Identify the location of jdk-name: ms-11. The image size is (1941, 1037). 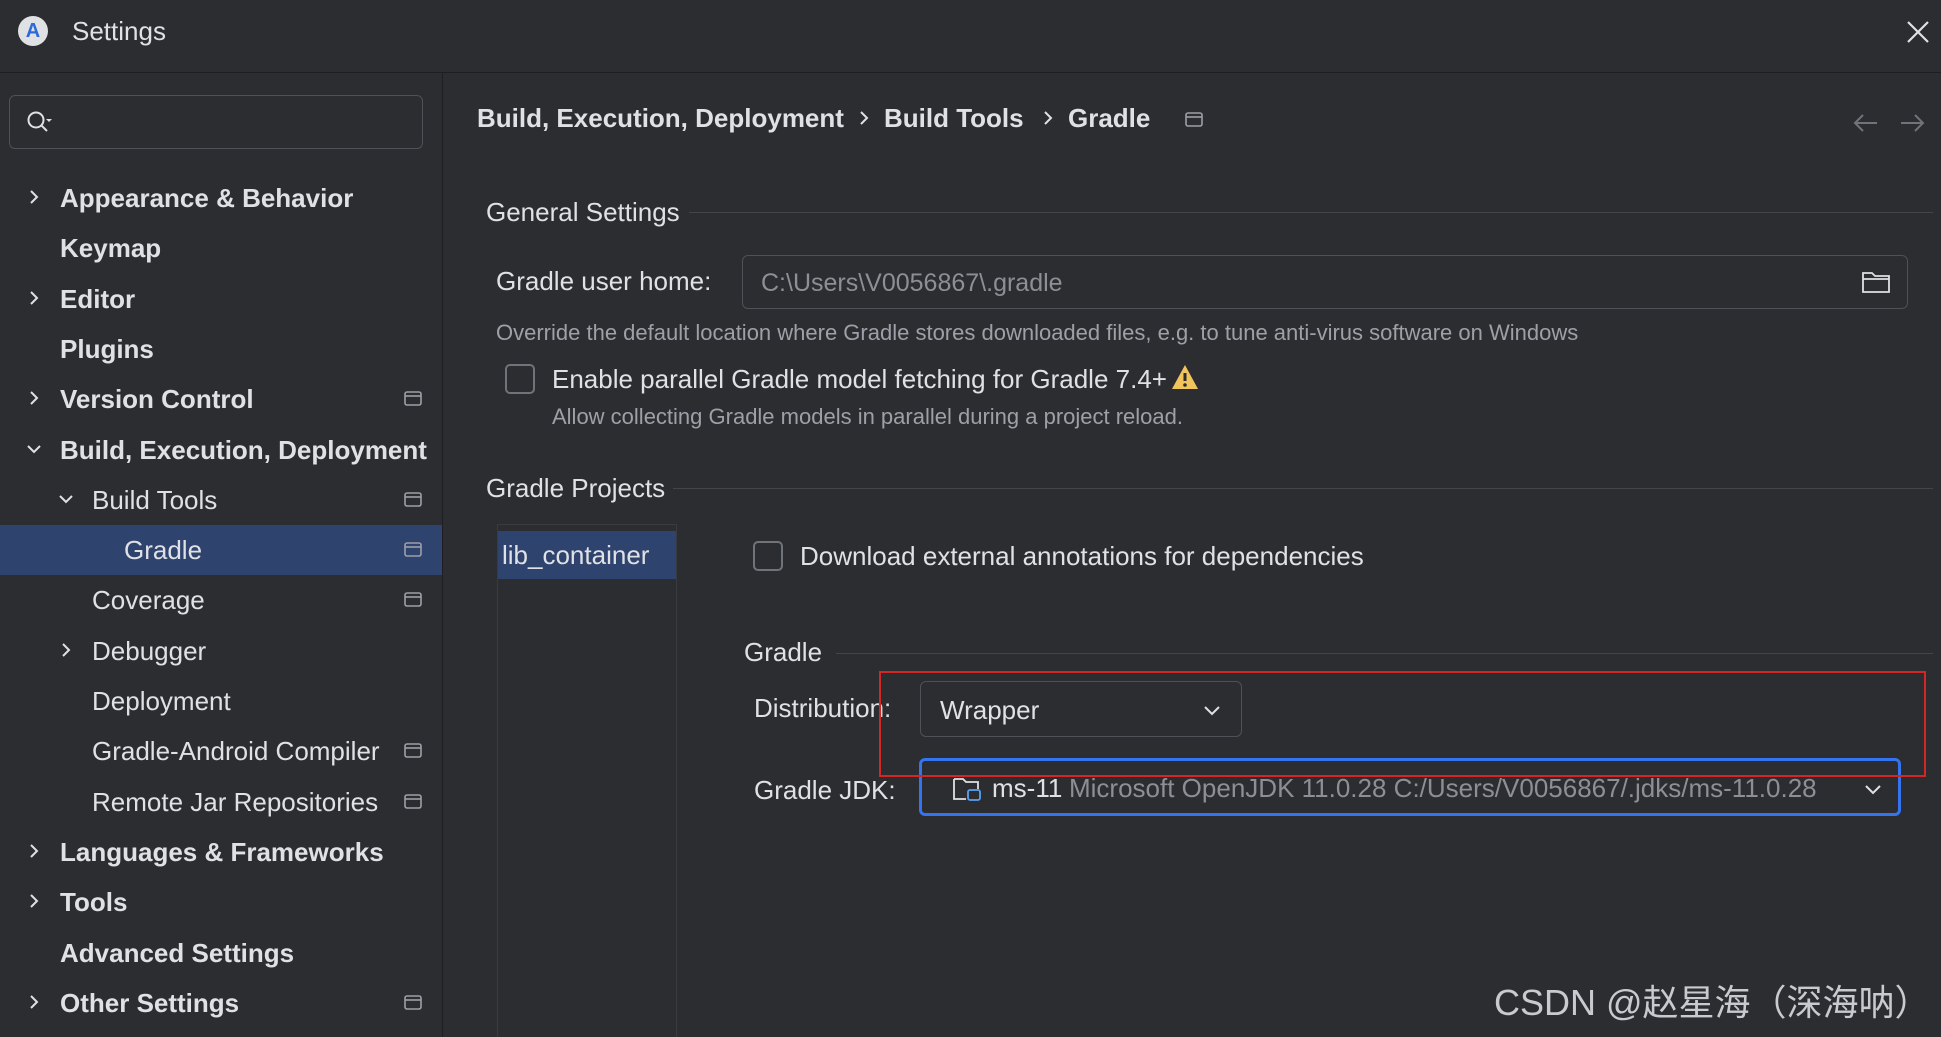
(1027, 788).